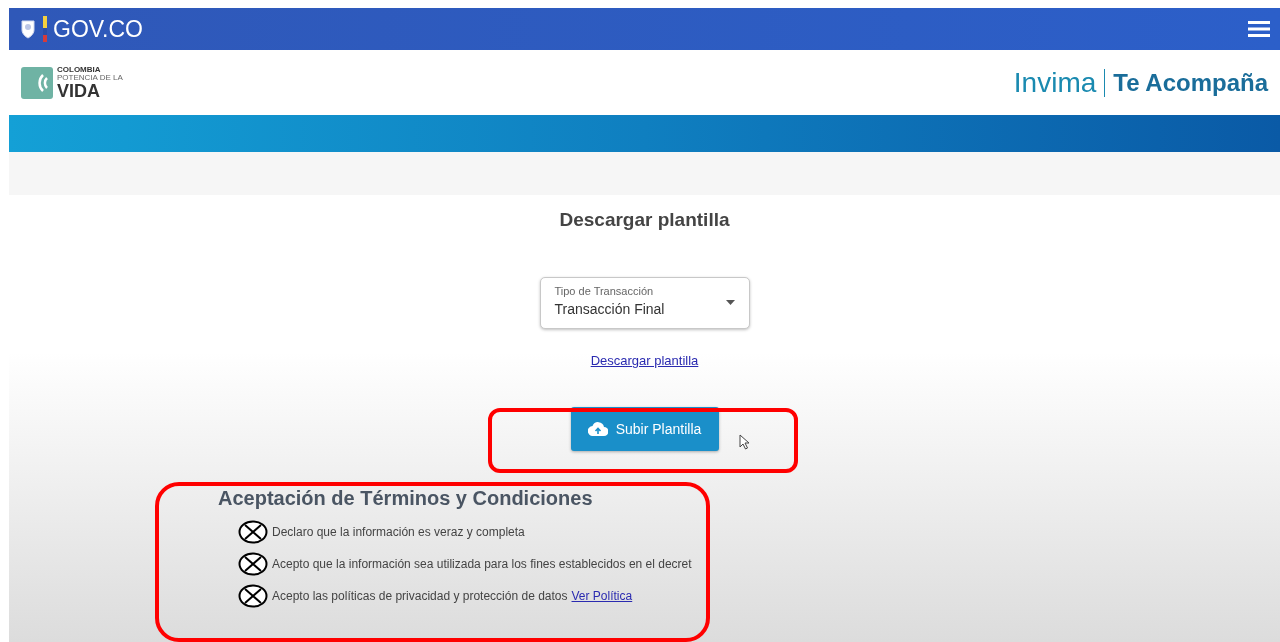 Image resolution: width=1280 pixels, height=642 pixels. Describe the element at coordinates (98, 29) in the screenshot. I see `gov-co-logo-text: GOV.CO` at that location.